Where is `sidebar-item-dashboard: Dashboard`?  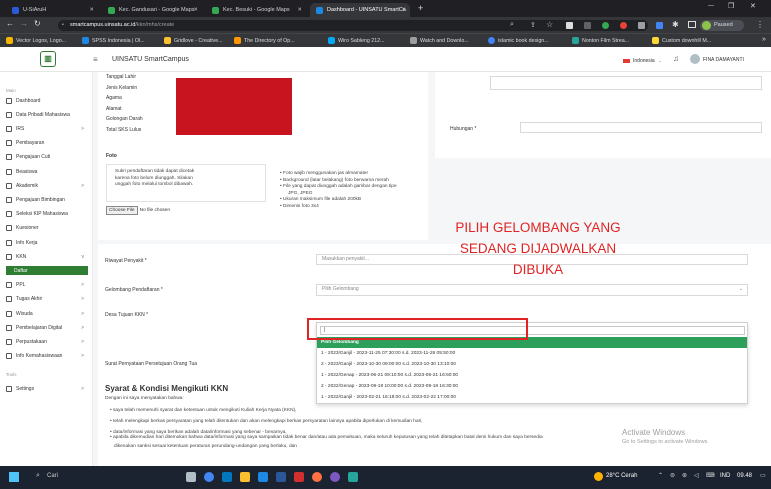 sidebar-item-dashboard: Dashboard is located at coordinates (47, 100).